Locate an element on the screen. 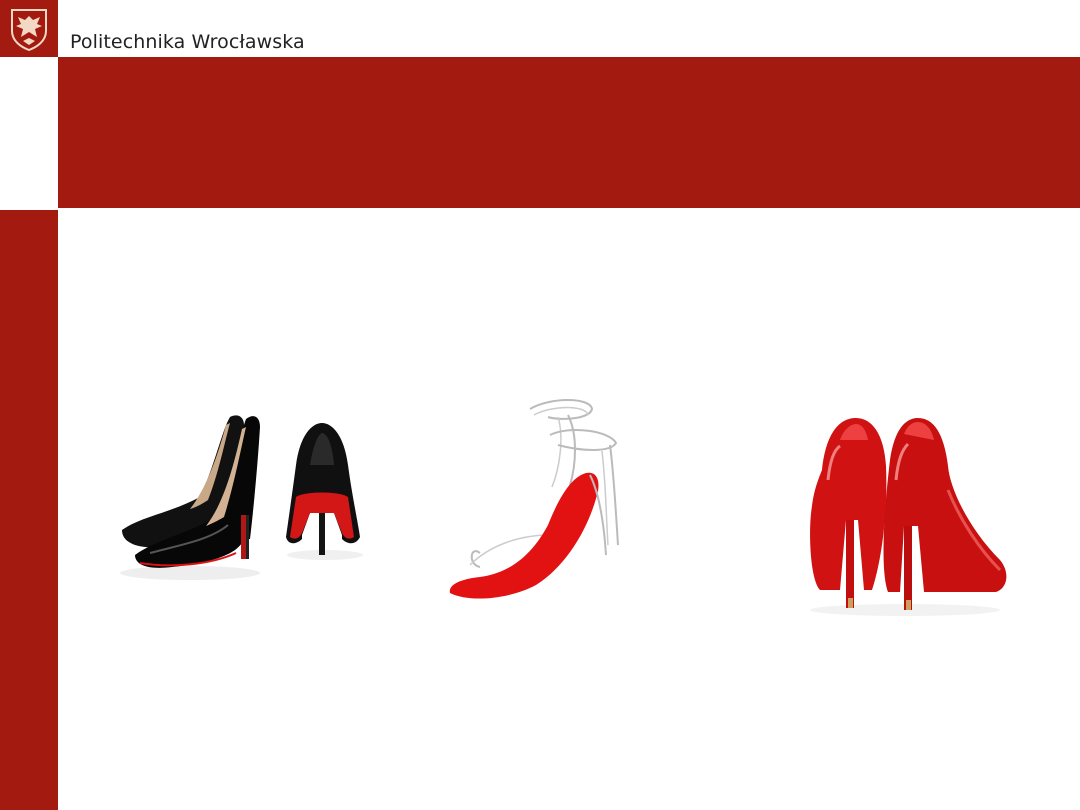  eagle-shield-icon is located at coordinates (29, 30).